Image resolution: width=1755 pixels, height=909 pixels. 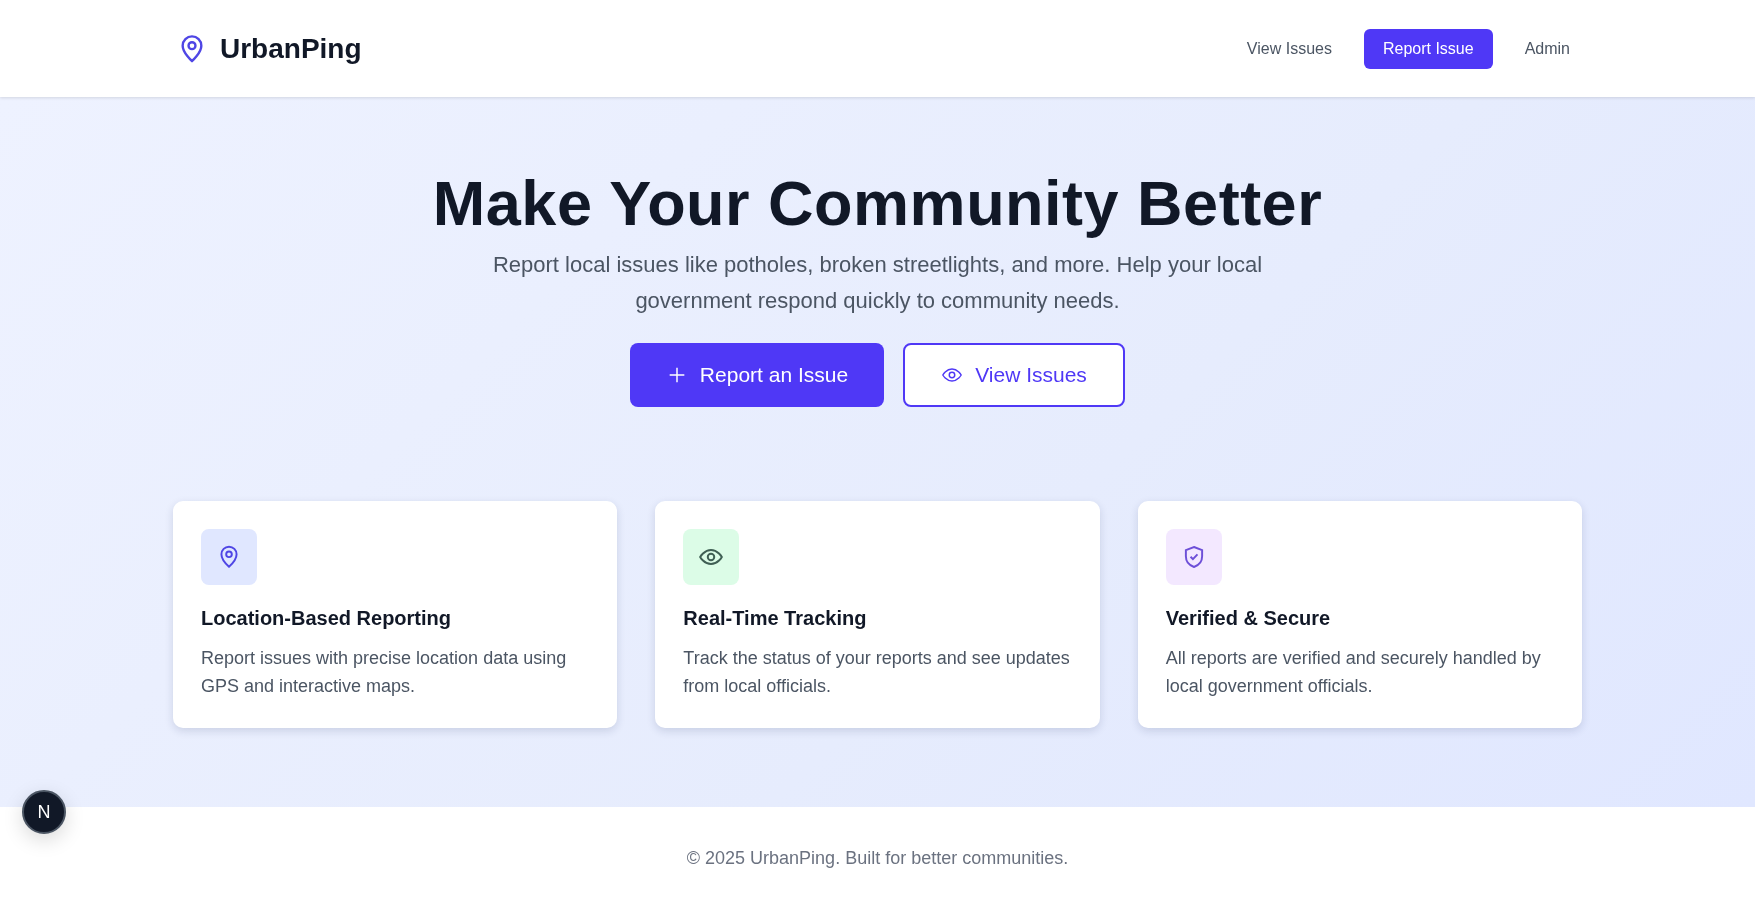 I want to click on nav-button: Report Issue, so click(x=1428, y=48).